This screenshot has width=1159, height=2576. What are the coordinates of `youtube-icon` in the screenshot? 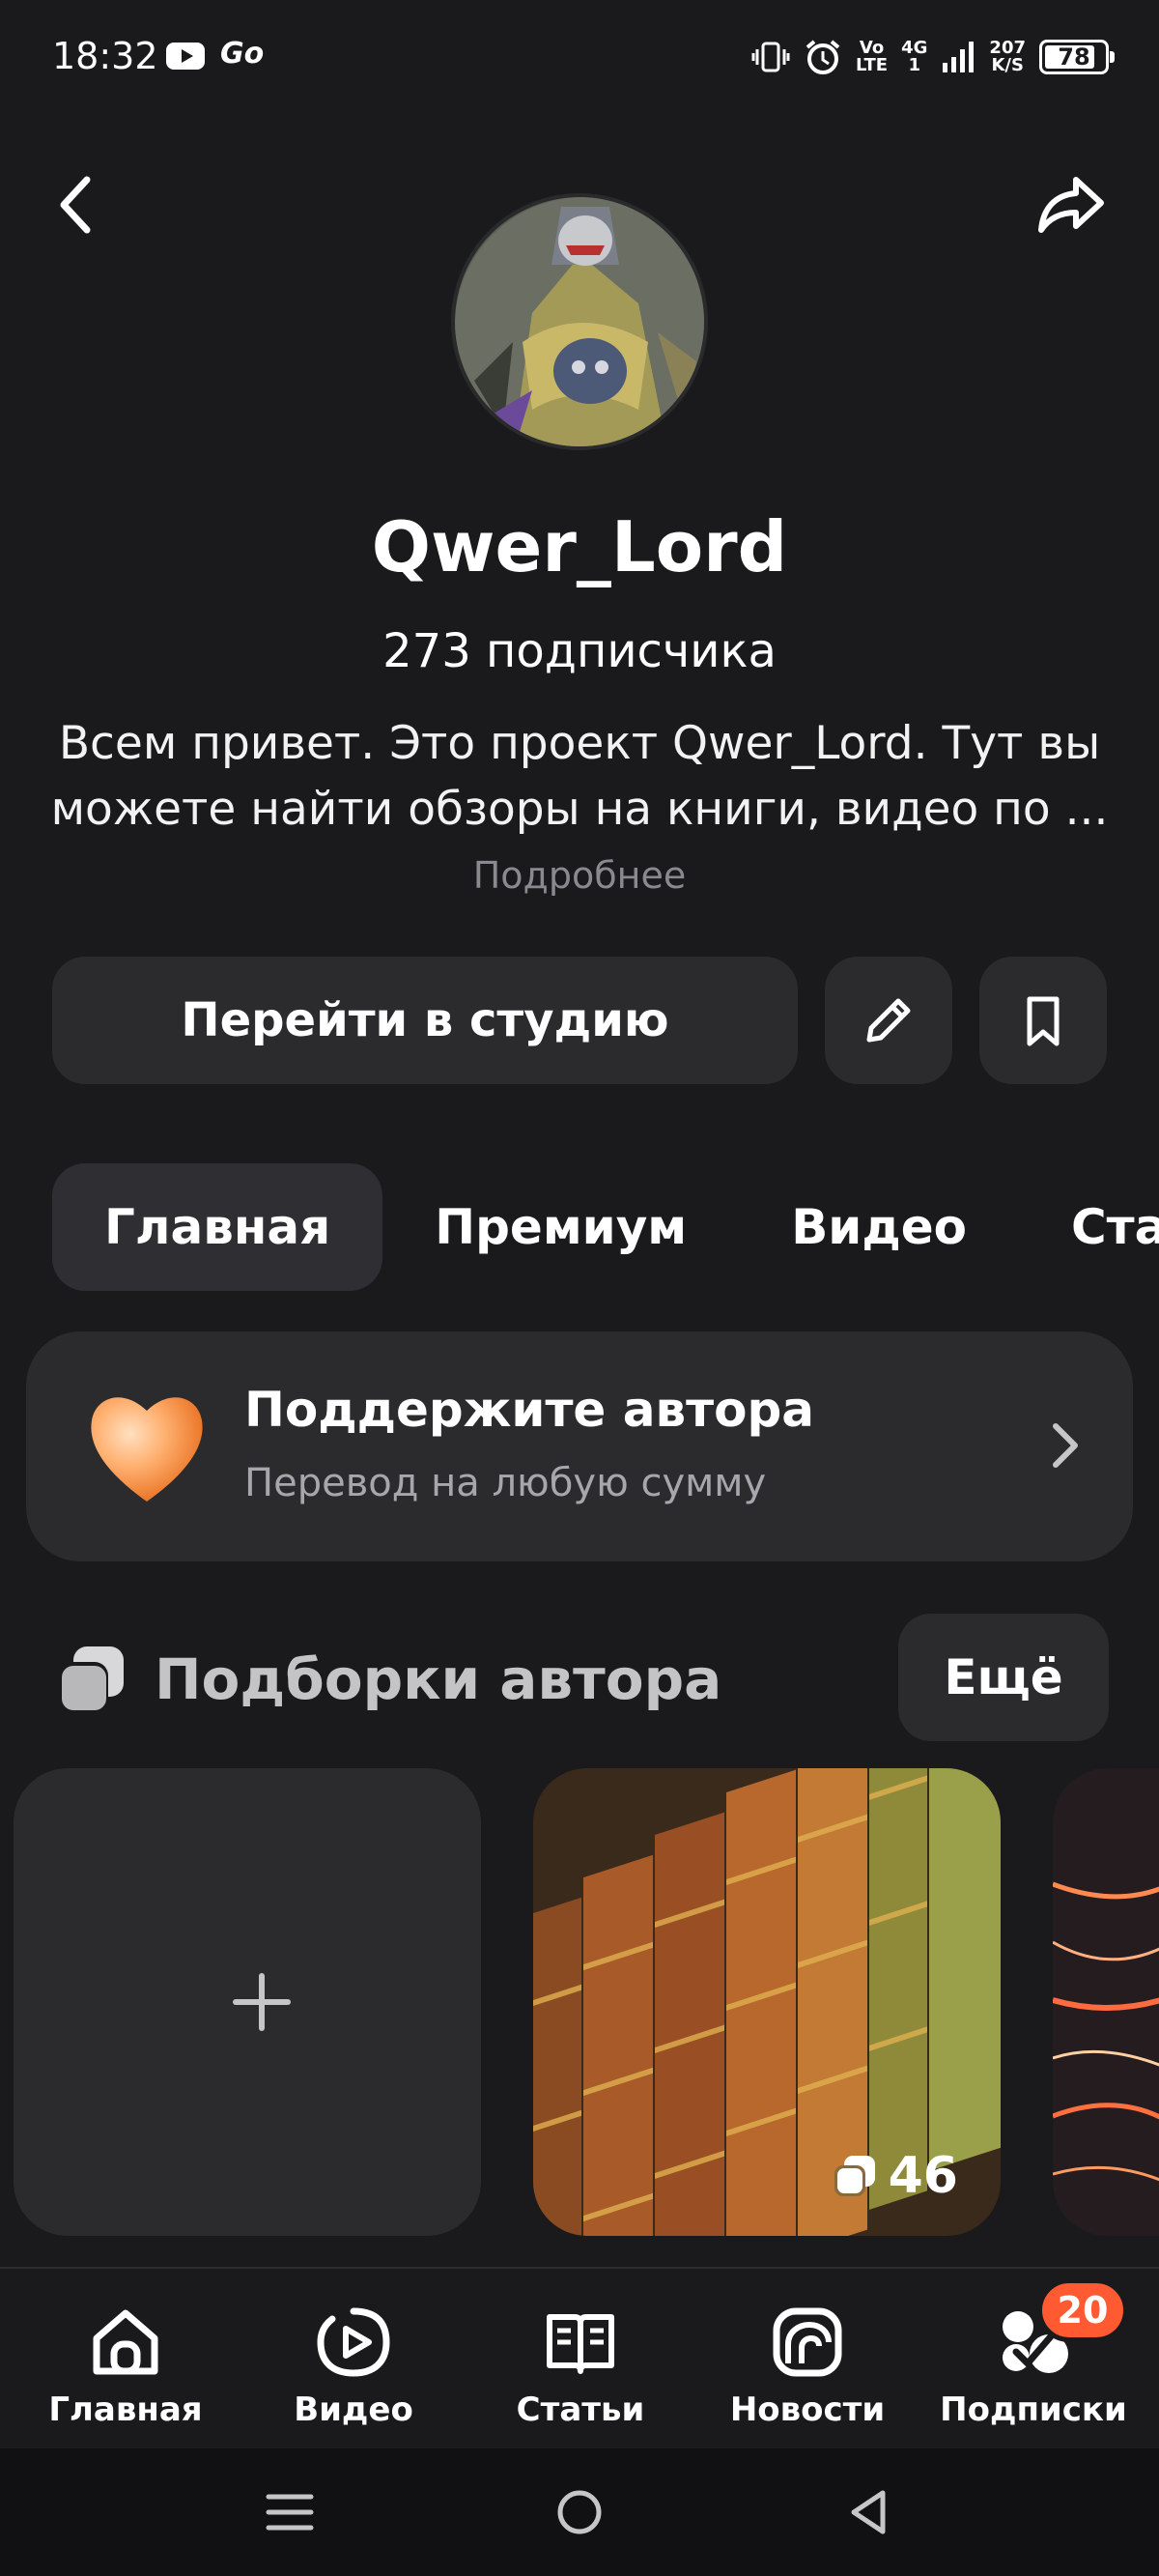 It's located at (185, 57).